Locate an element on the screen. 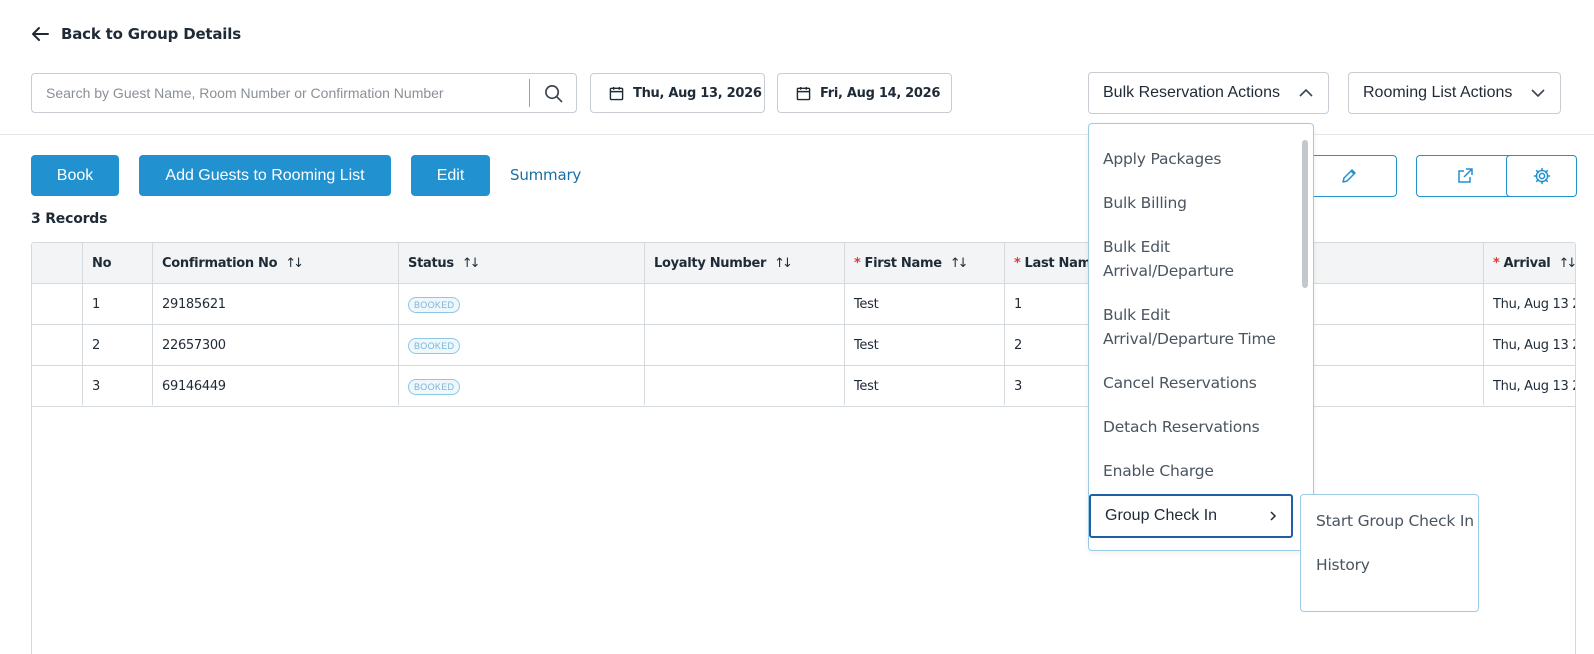 The image size is (1594, 654). menu-item-bulk-edit-arrival-departure-time: Bulk Edit Arrival/Departure Time is located at coordinates (1198, 327).